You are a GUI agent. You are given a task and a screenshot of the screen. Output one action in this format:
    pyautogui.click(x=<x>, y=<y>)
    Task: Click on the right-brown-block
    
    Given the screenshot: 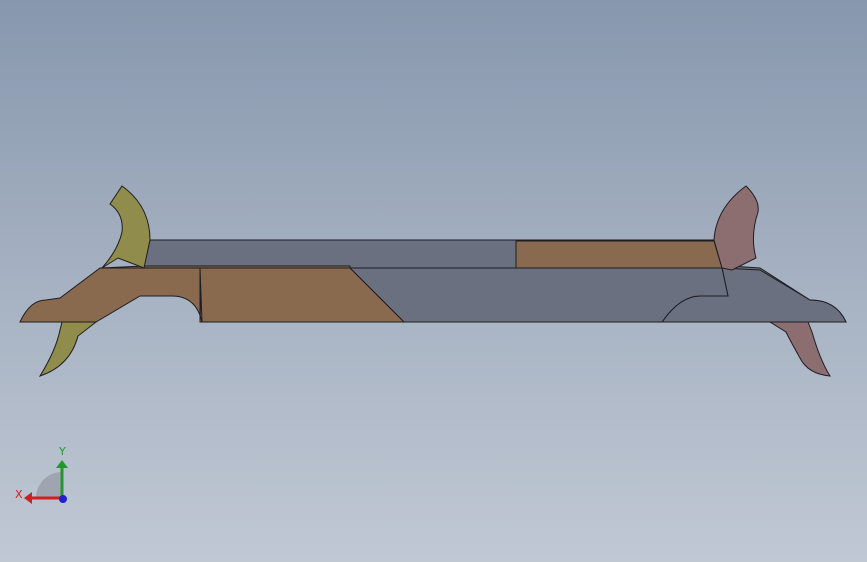 What is the action you would take?
    pyautogui.click(x=619, y=254)
    